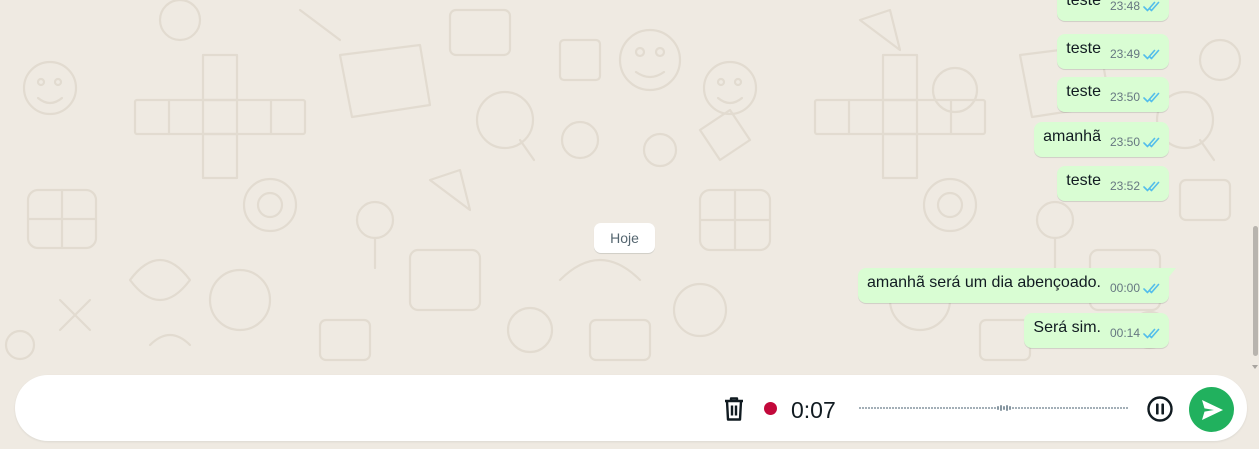  I want to click on message-meta: 00:14, so click(1135, 333).